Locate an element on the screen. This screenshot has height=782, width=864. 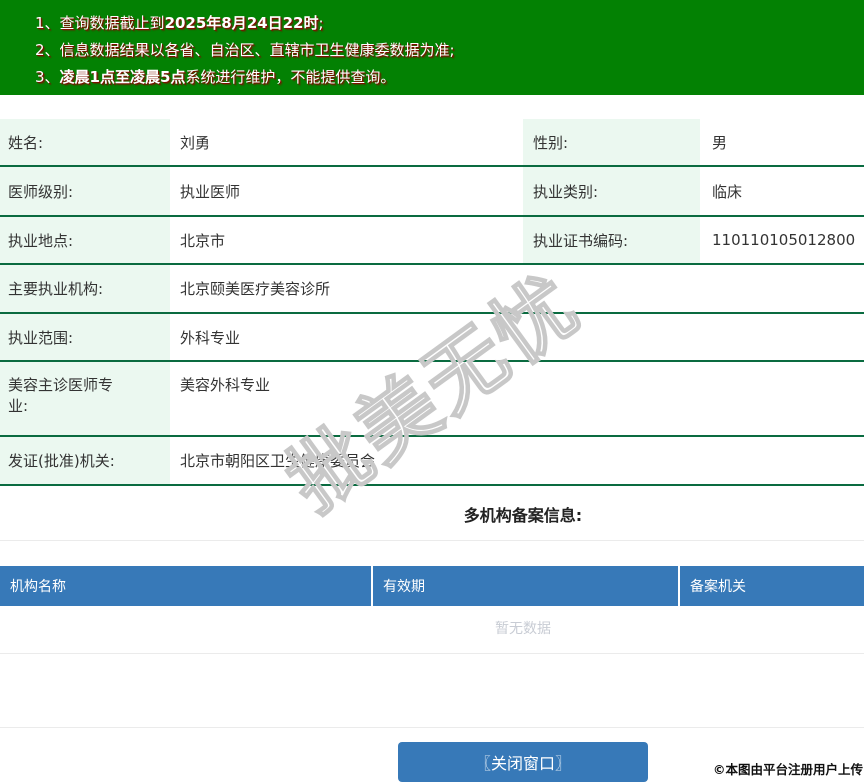
info-row-level-category: 医师级别: 执业医师 执业类别: 临床 is located at coordinates (432, 192).